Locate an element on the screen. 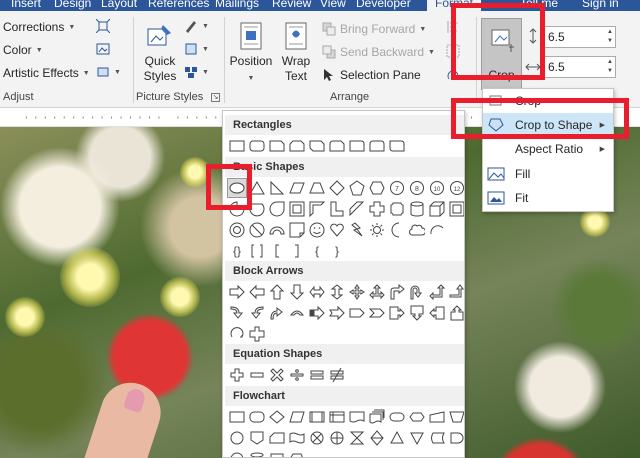 The image size is (640, 458). shape-flowchart-extract is located at coordinates (397, 438).